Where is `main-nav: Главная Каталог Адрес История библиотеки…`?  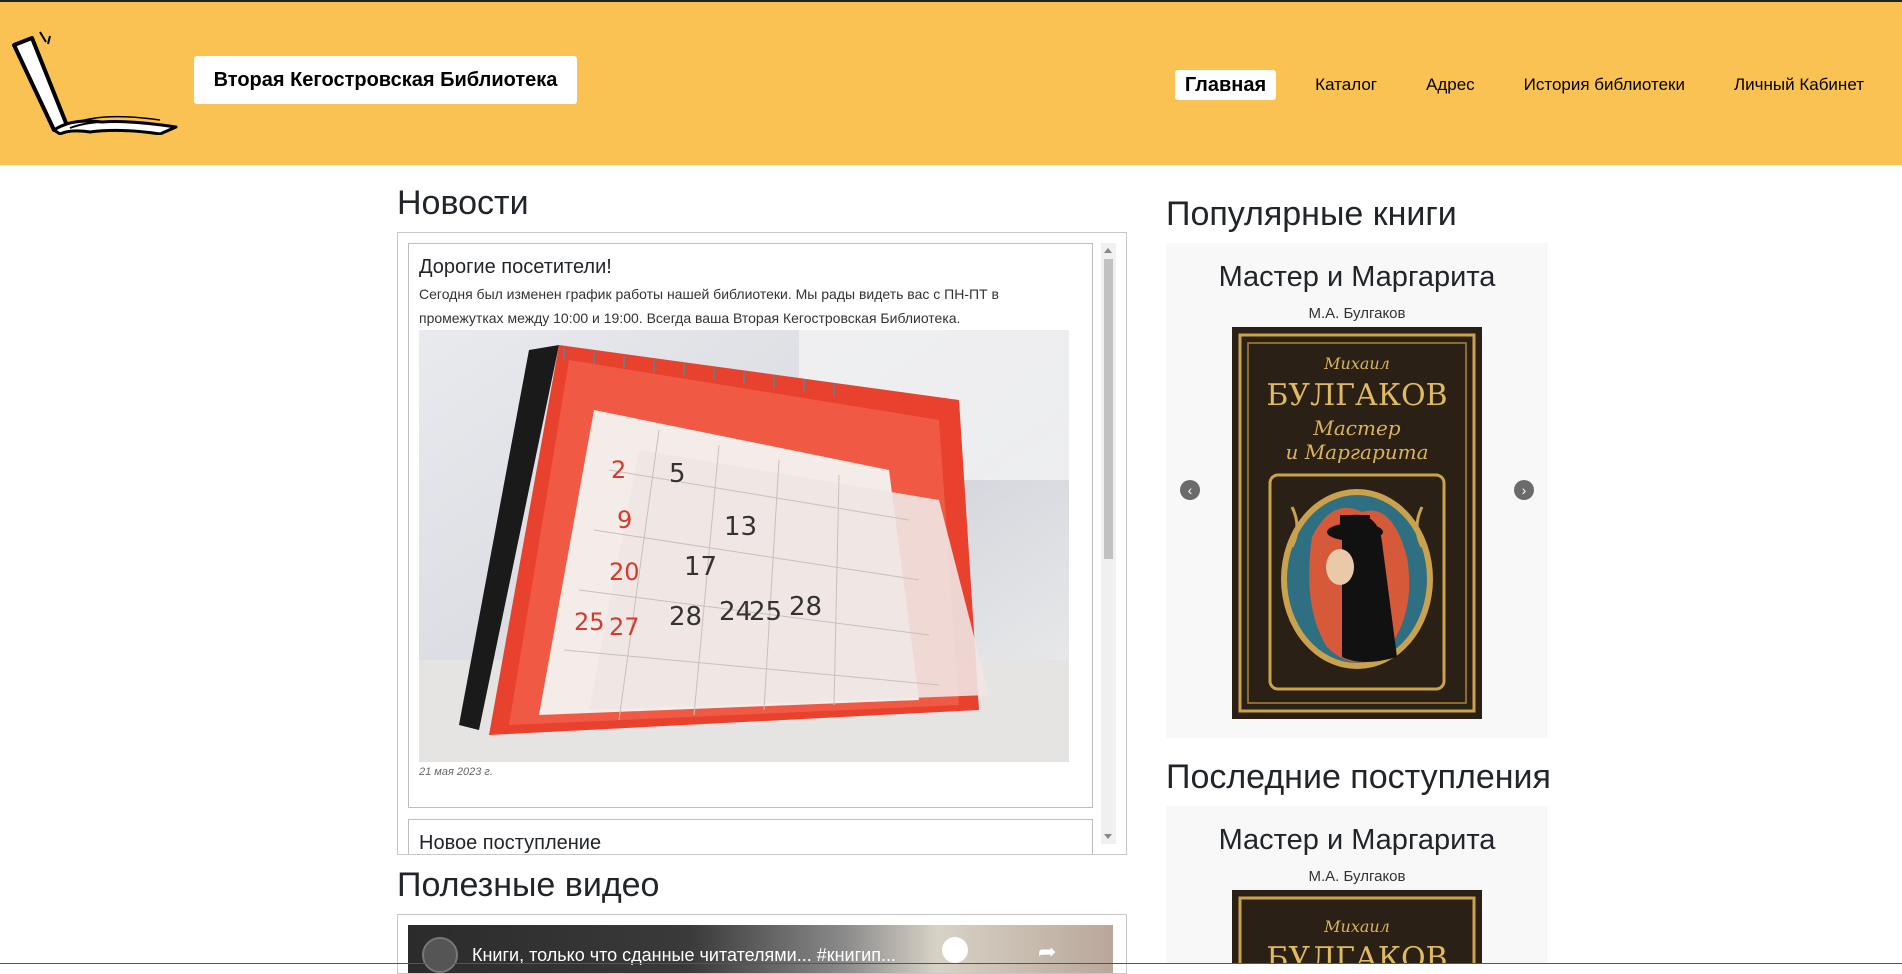 main-nav: Главная Каталог Адрес История библиотеки… is located at coordinates (1524, 85).